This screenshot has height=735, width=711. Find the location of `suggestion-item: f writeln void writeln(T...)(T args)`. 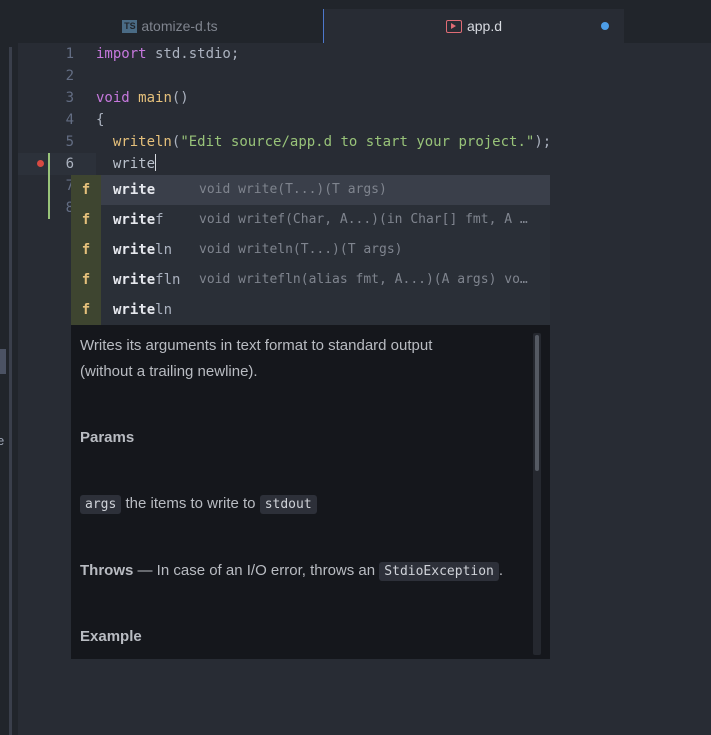

suggestion-item: f writeln void writeln(T...)(T args) is located at coordinates (310, 250).